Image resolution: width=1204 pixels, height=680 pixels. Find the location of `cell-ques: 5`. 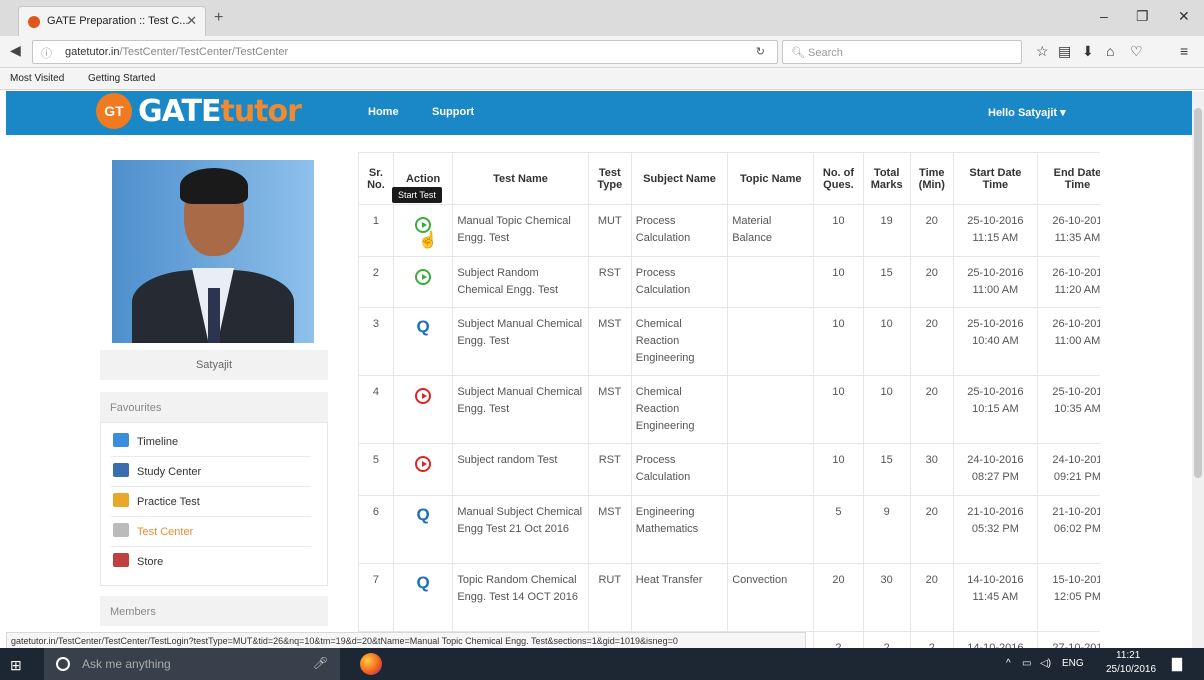

cell-ques: 5 is located at coordinates (838, 529).